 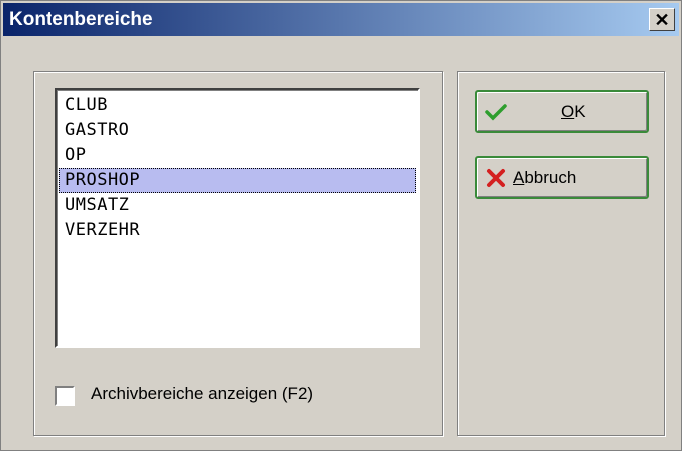 What do you see at coordinates (202, 394) in the screenshot?
I see `archive-checkbox-label: Archivbereiche anzeigen (F2)` at bounding box center [202, 394].